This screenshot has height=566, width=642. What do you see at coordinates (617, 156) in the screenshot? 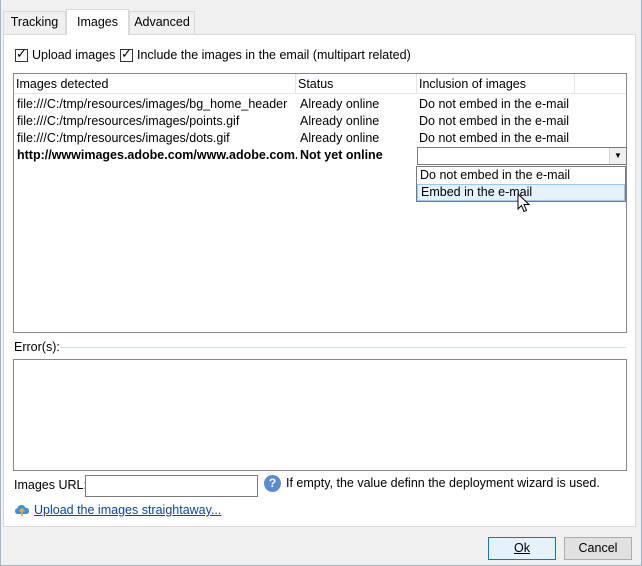
I see `chevron-down-icon: ▼` at bounding box center [617, 156].